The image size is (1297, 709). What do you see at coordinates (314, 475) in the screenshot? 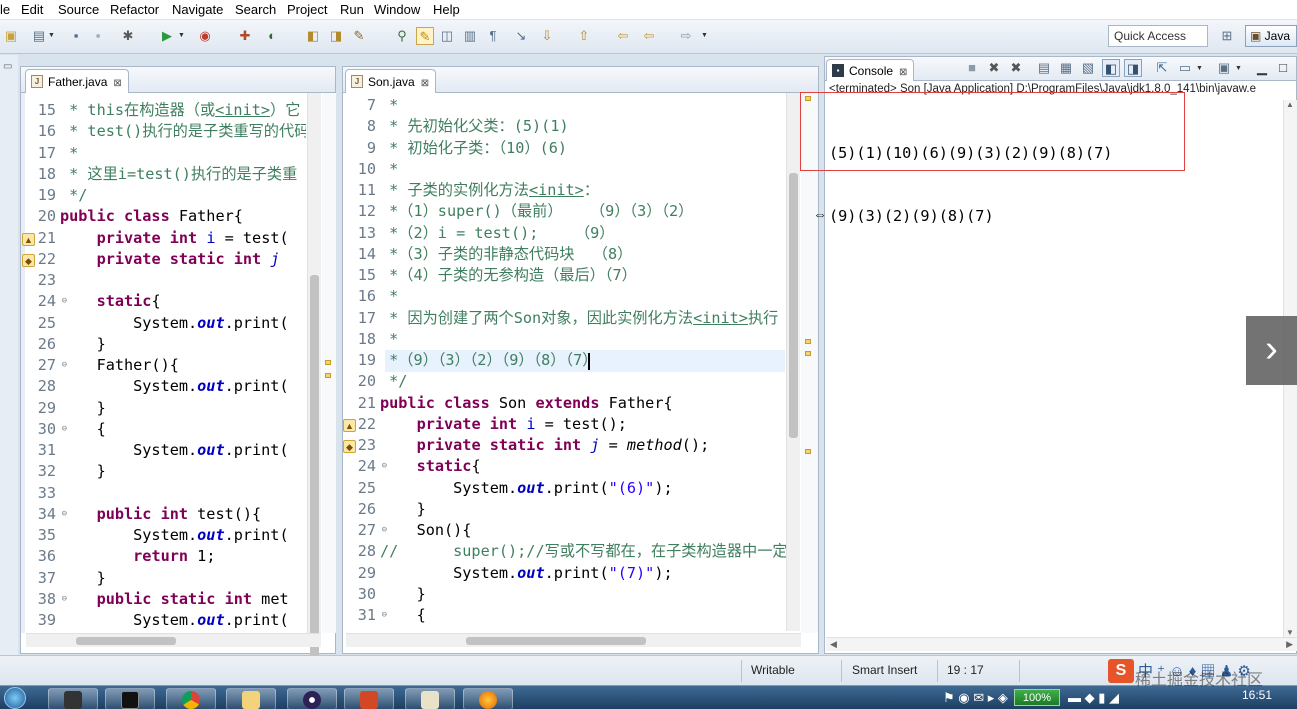
I see `father-scroll-thumb` at bounding box center [314, 475].